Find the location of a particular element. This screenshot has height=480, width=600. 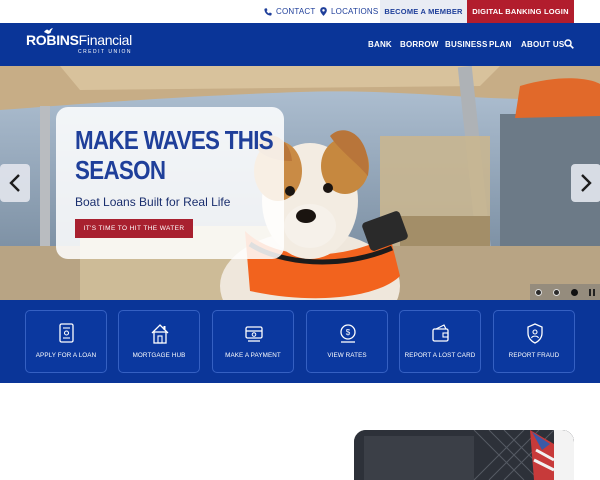

quick-link-view-rates: $ VIEW RATES is located at coordinates (347, 341).